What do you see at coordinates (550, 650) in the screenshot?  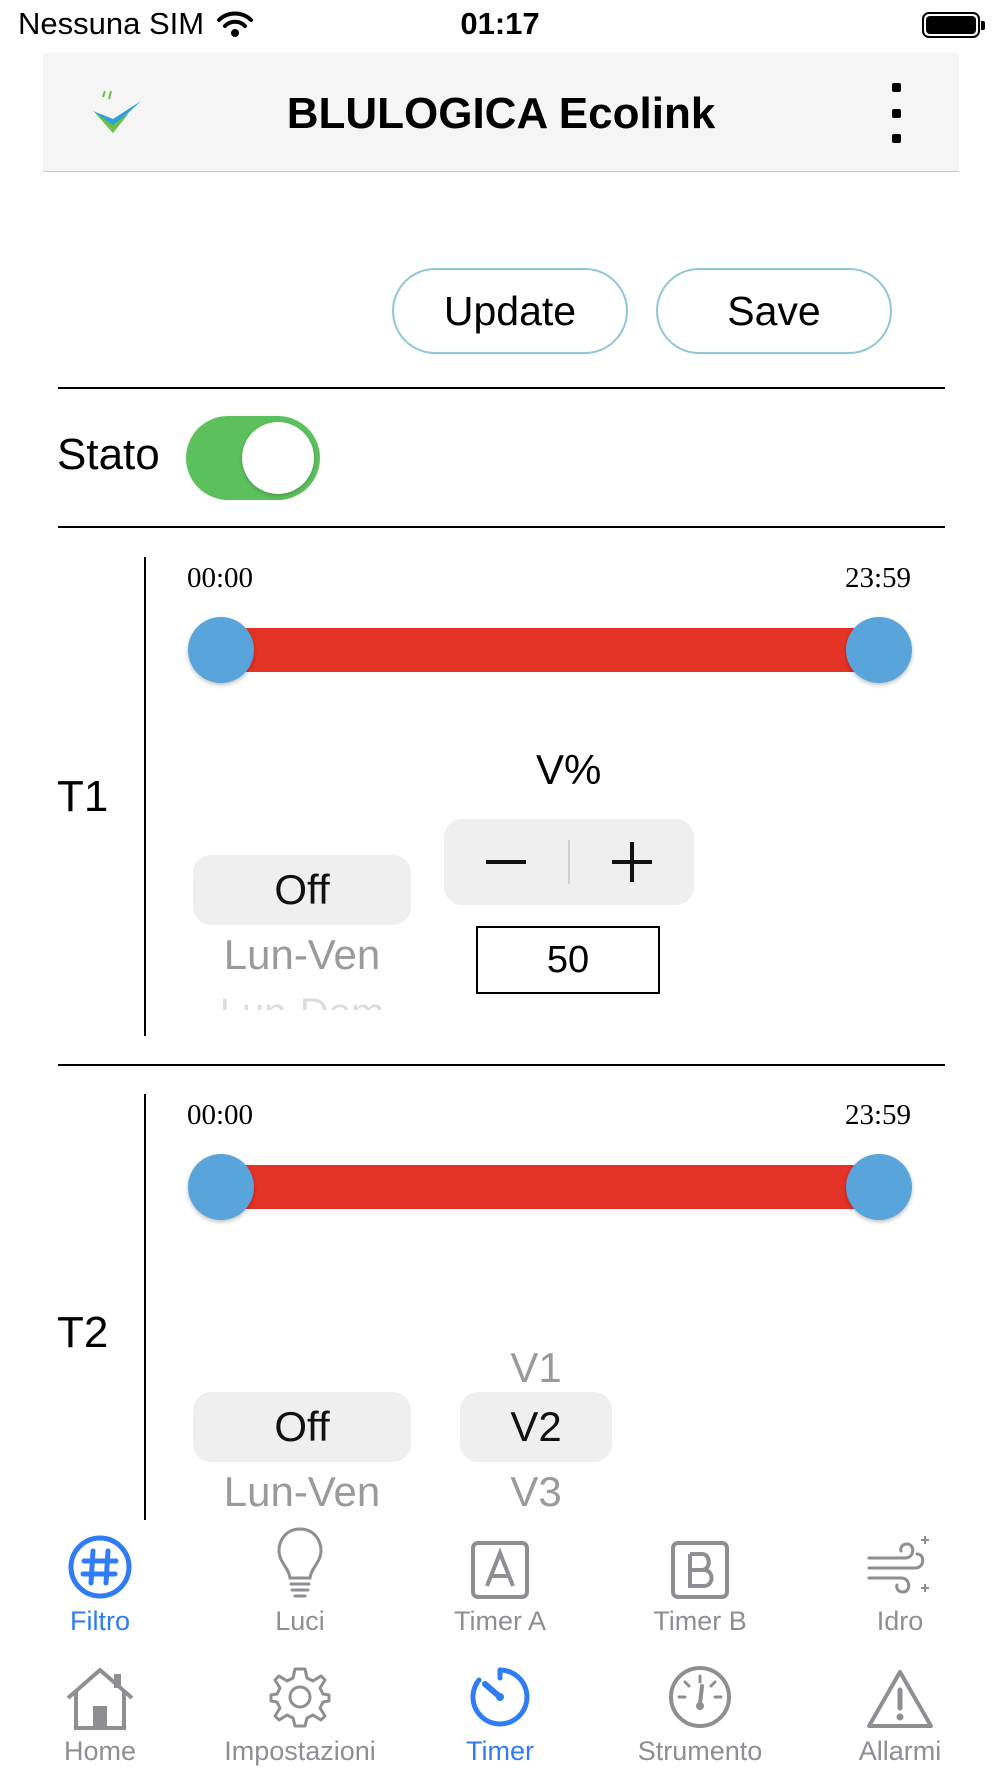 I see `t1-range-track` at bounding box center [550, 650].